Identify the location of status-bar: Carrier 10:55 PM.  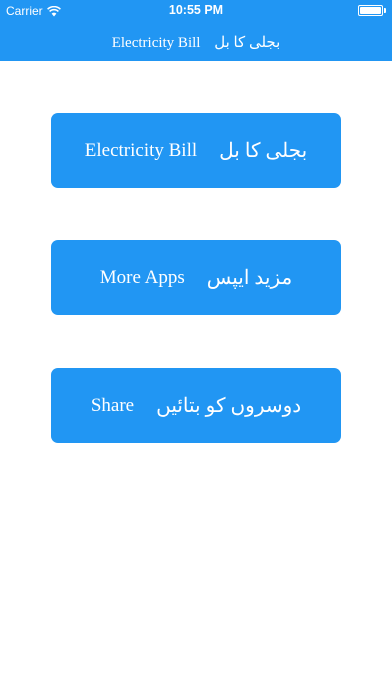
(196, 11).